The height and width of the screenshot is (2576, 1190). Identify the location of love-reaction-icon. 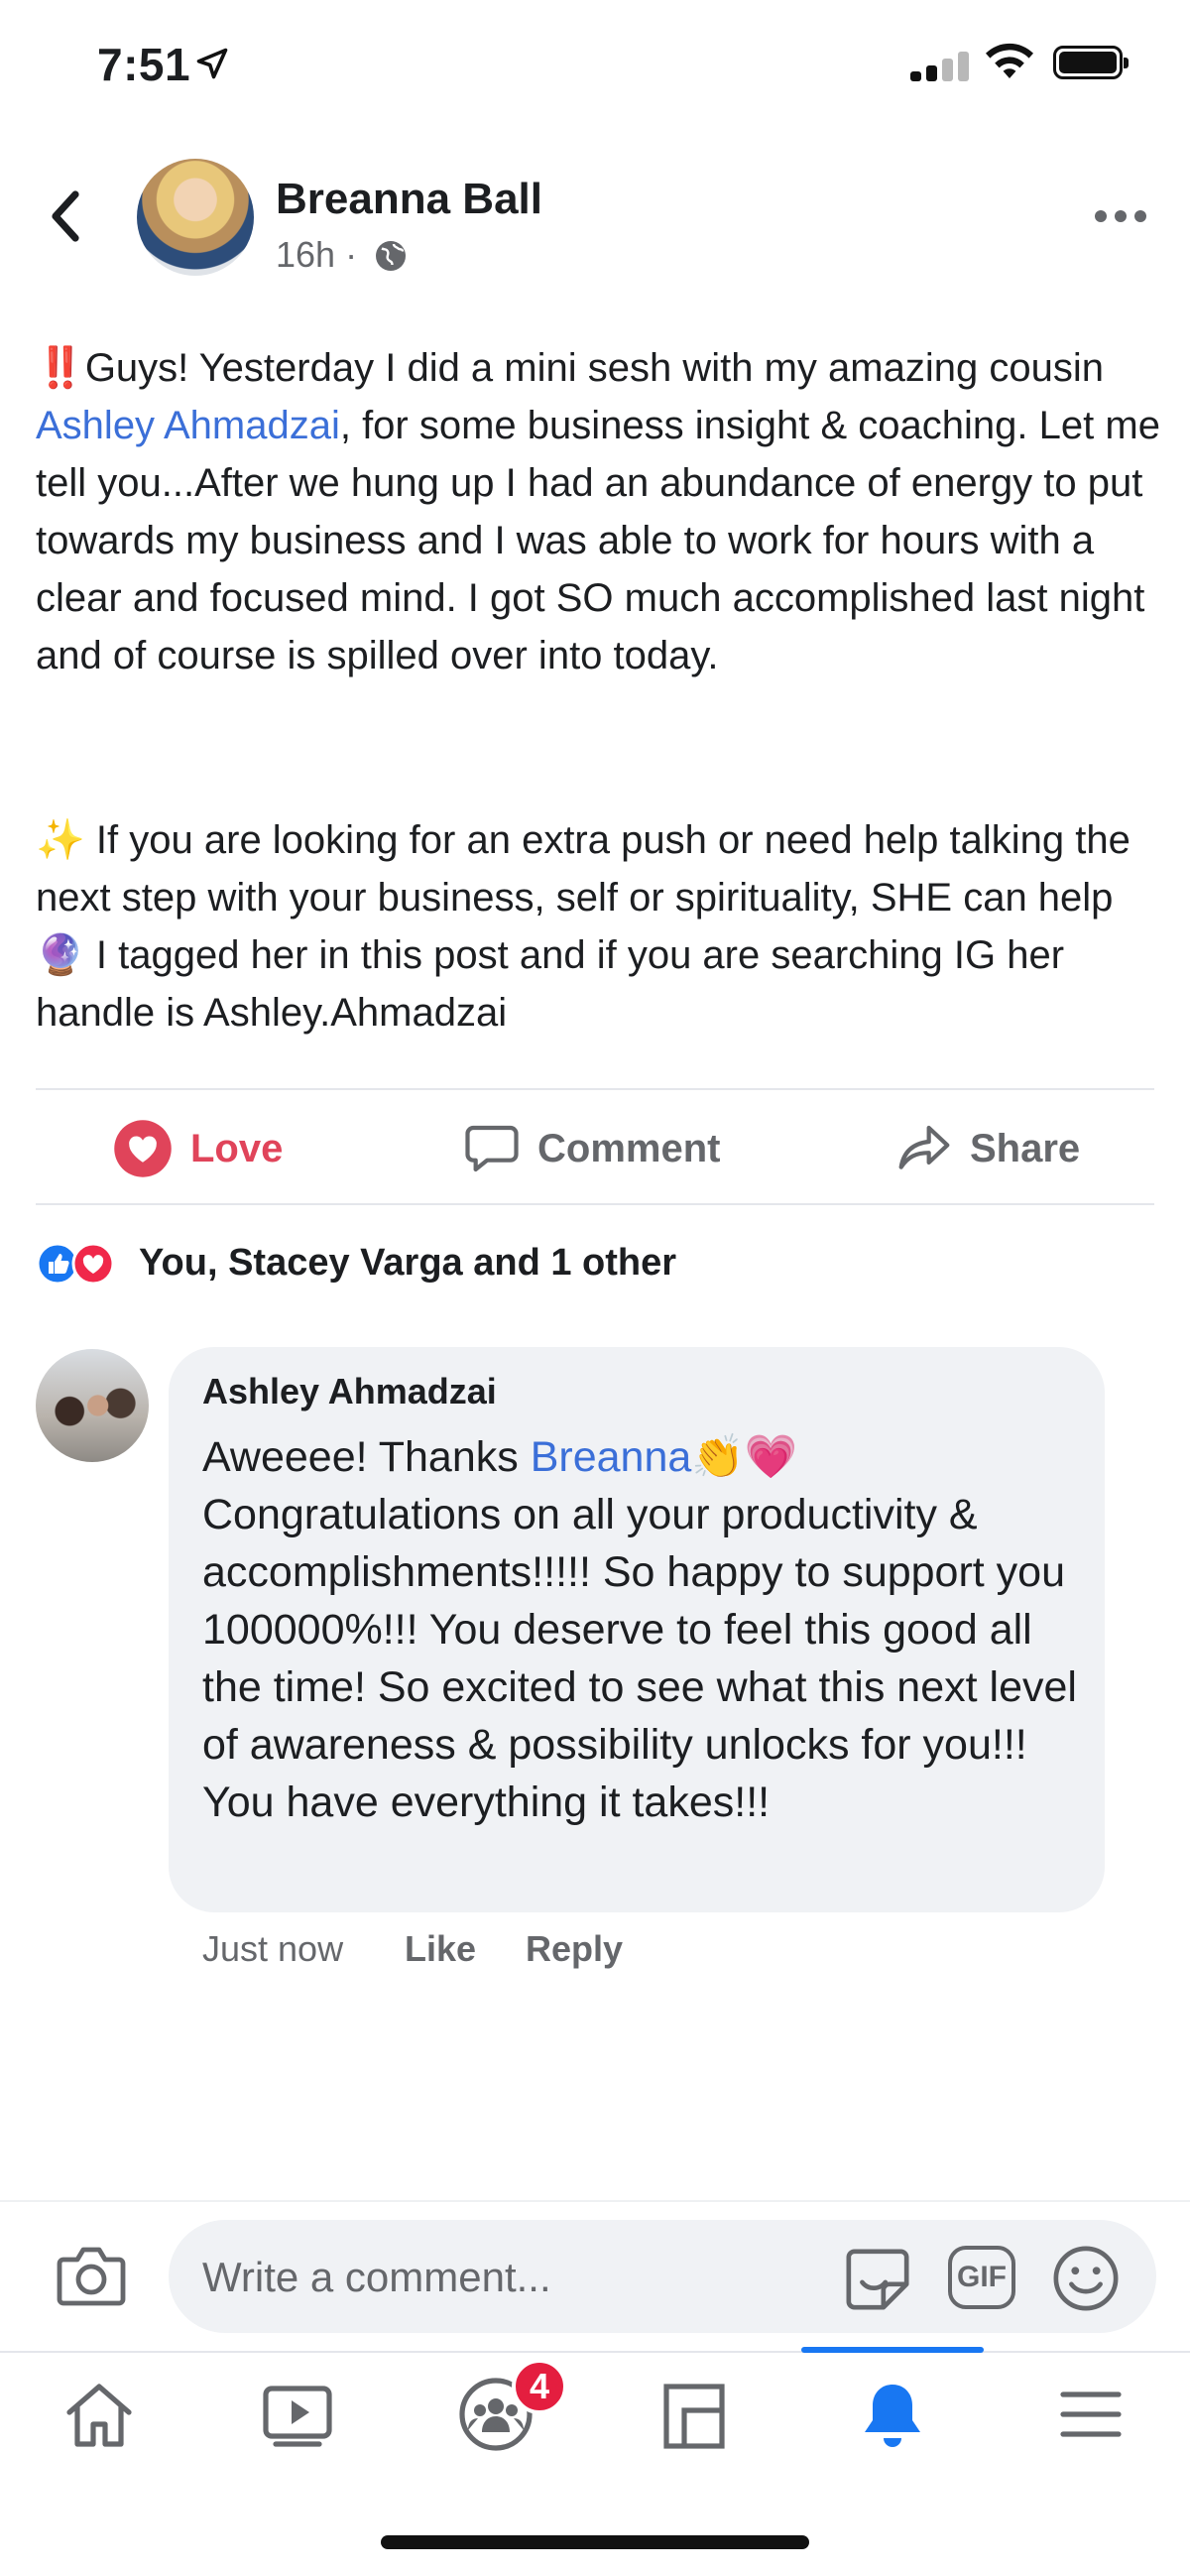
(93, 1264).